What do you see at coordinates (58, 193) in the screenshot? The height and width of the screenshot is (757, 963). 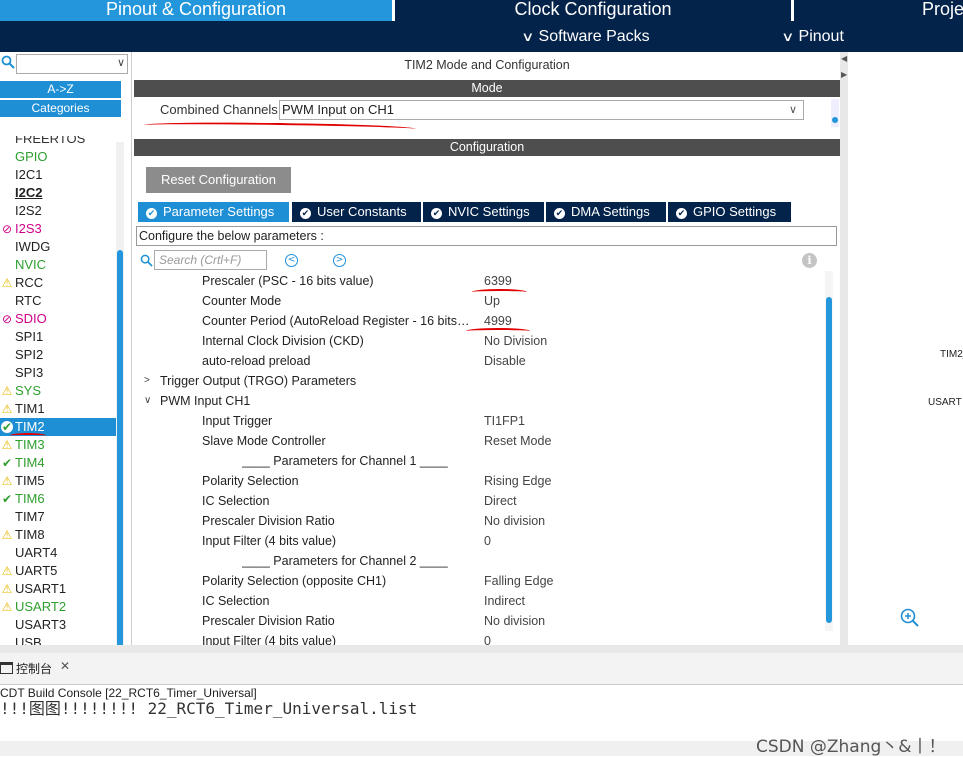 I see `sidebar-item-i2c2: I2C2` at bounding box center [58, 193].